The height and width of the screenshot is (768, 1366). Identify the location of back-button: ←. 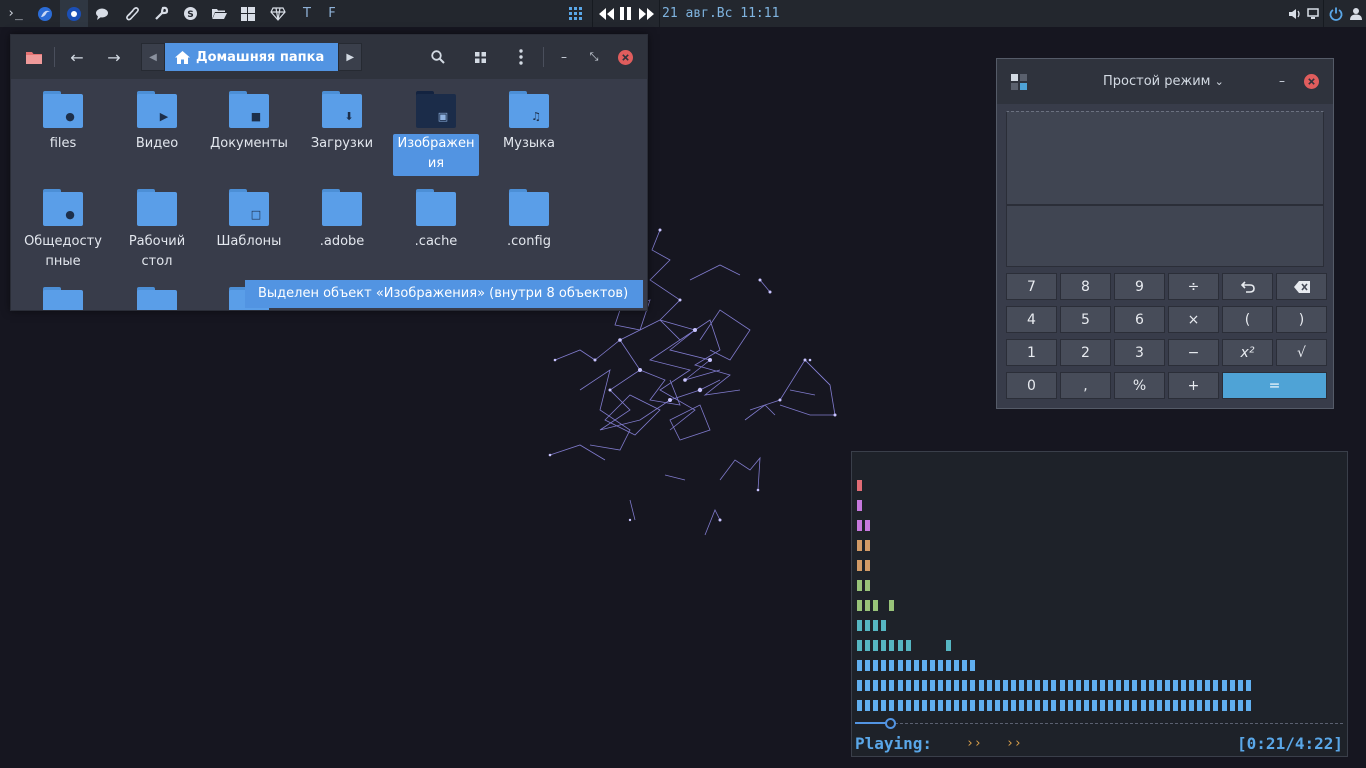
(77, 57).